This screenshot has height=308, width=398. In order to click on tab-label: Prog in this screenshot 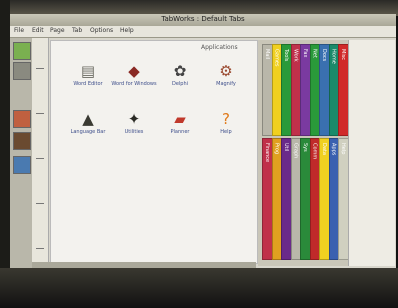, I will do `click(276, 149)`.